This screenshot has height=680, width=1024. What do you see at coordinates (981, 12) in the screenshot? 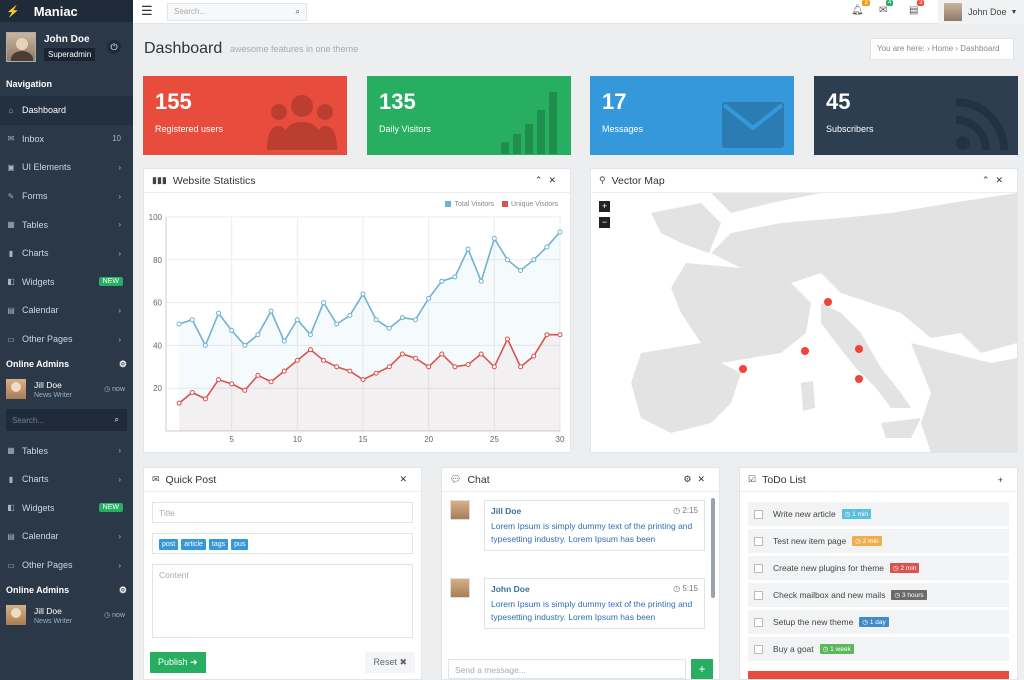
I see `top-user-menu: John Doe ▼` at bounding box center [981, 12].